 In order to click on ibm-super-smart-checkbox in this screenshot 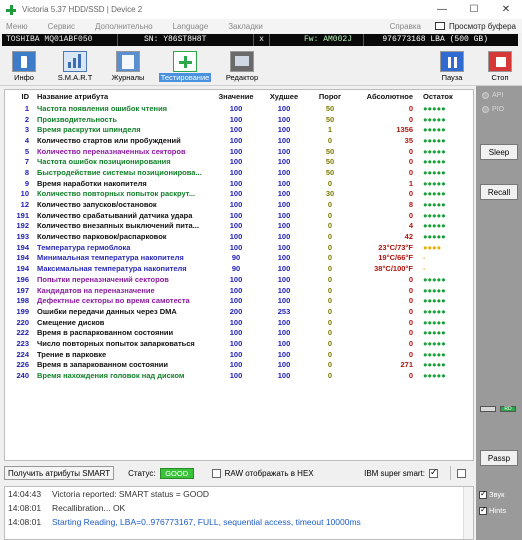, I will do `click(433, 472)`.